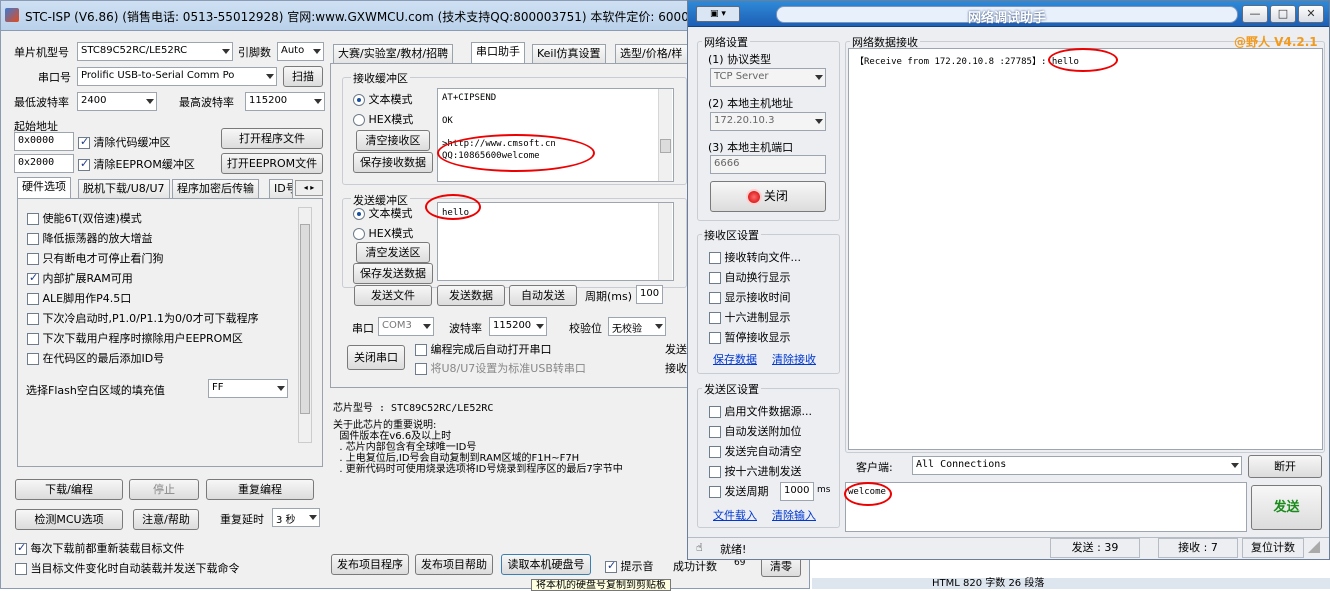 The width and height of the screenshot is (1330, 591). I want to click on parity-select: 无校验, so click(637, 326).